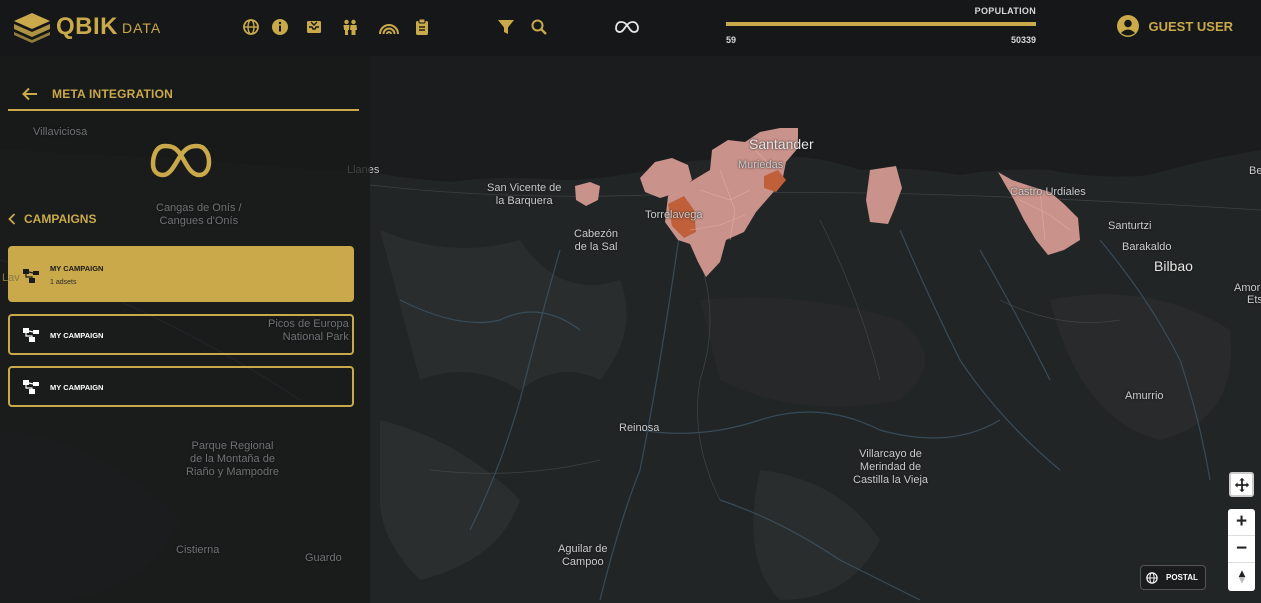 This screenshot has height=603, width=1261. I want to click on population-min: 59, so click(731, 40).